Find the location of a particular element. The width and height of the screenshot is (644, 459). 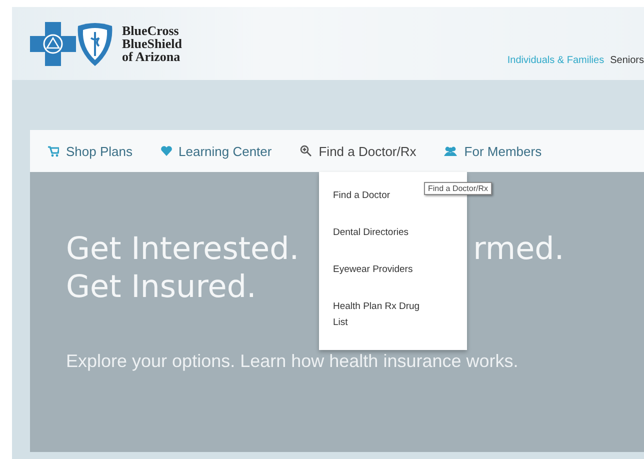

menu-item: Dental Directories is located at coordinates (370, 233).